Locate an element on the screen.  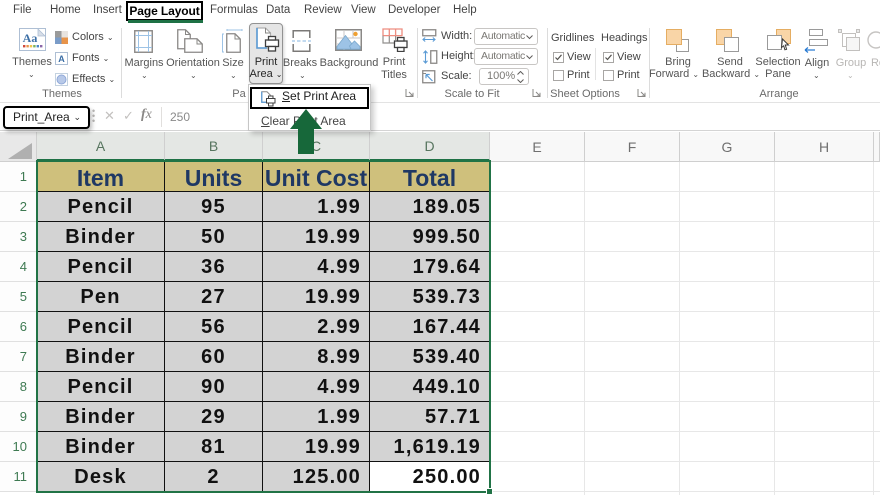
svg-text: Aa is located at coordinates (30, 38).